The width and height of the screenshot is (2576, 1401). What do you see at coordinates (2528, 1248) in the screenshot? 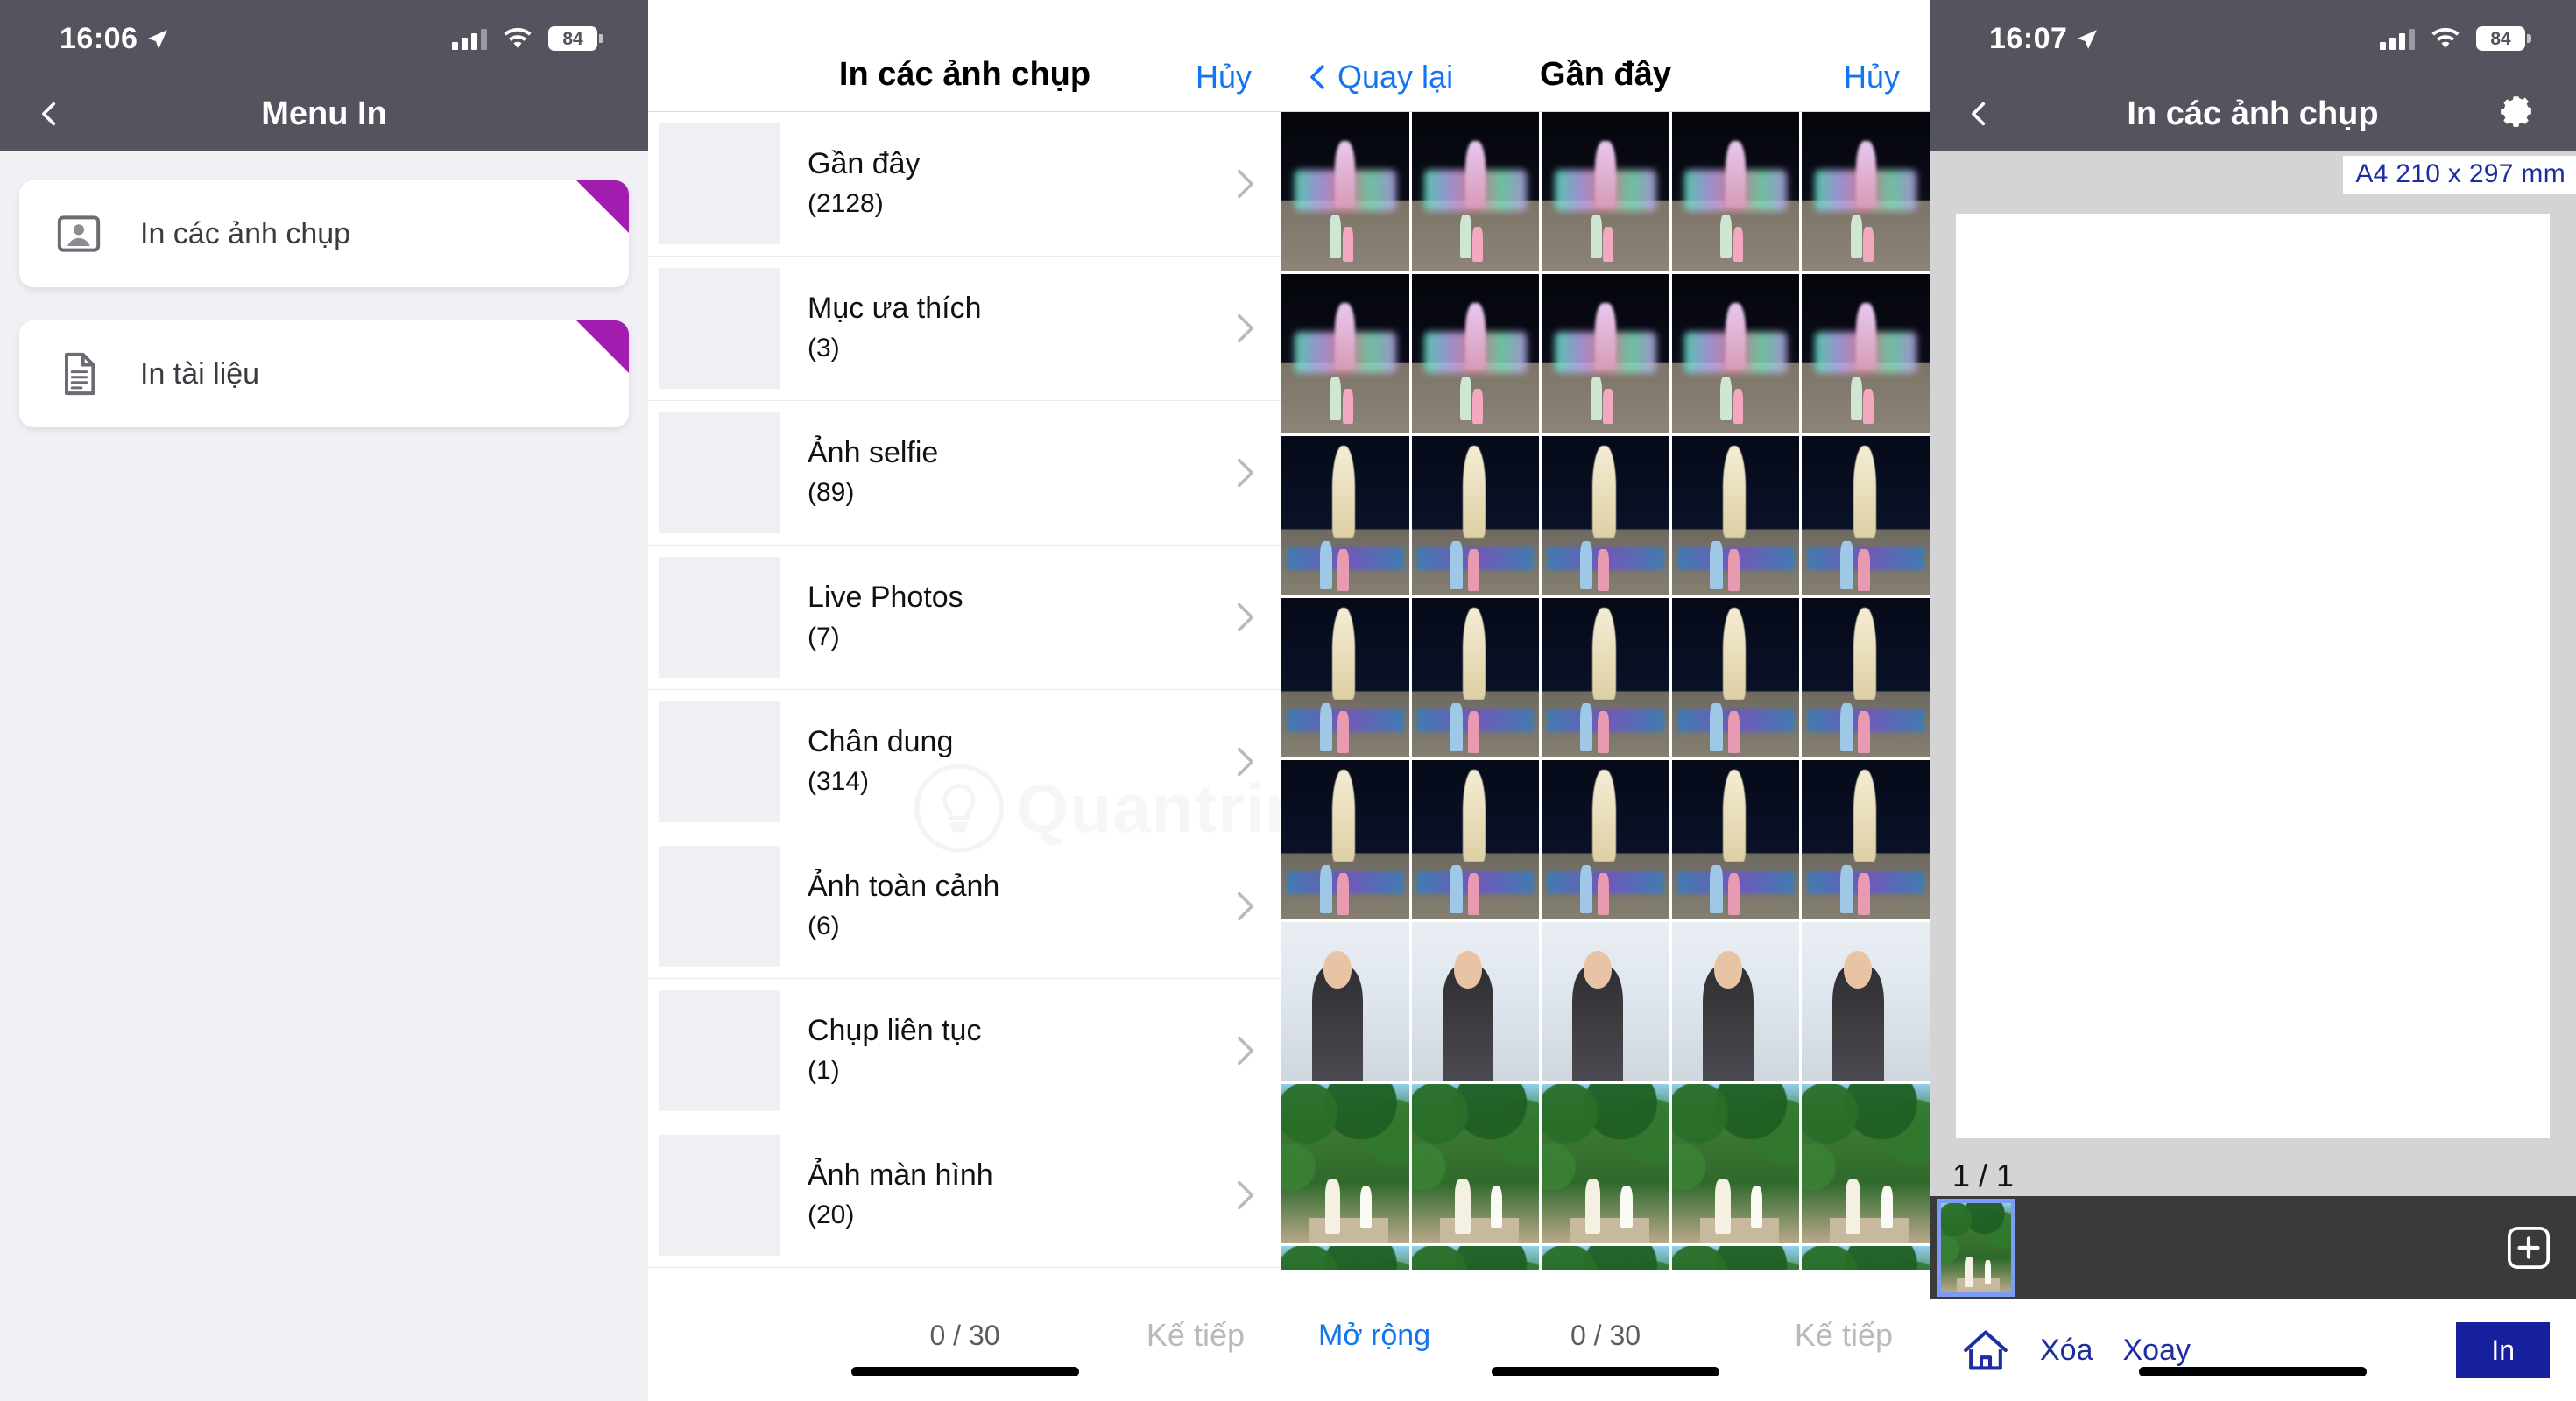
I see `plus-box-icon` at bounding box center [2528, 1248].